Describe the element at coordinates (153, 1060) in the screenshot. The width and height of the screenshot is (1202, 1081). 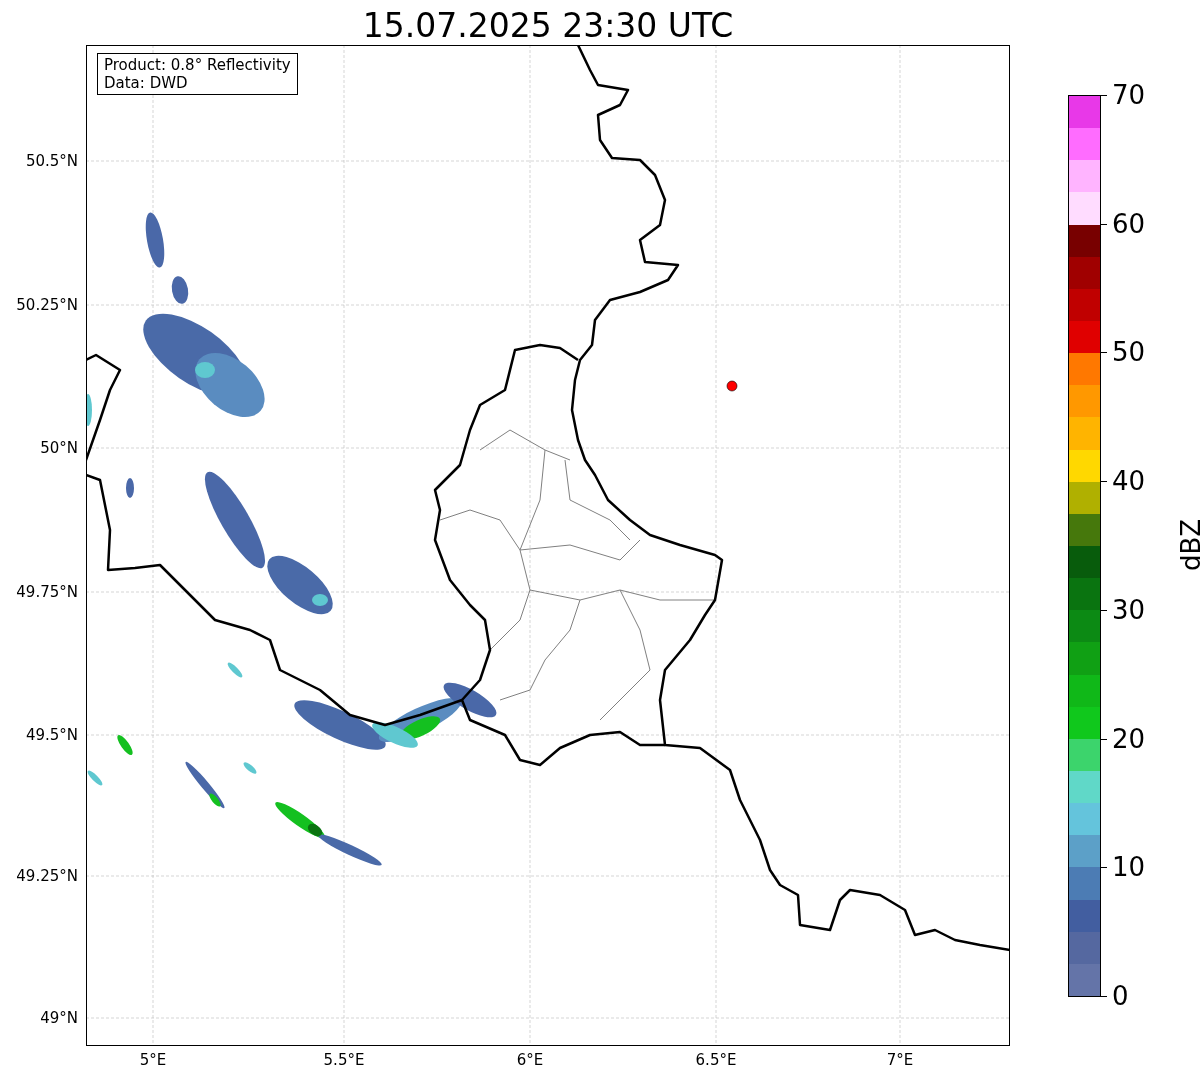
I see `longitude-label: 5°E` at that location.